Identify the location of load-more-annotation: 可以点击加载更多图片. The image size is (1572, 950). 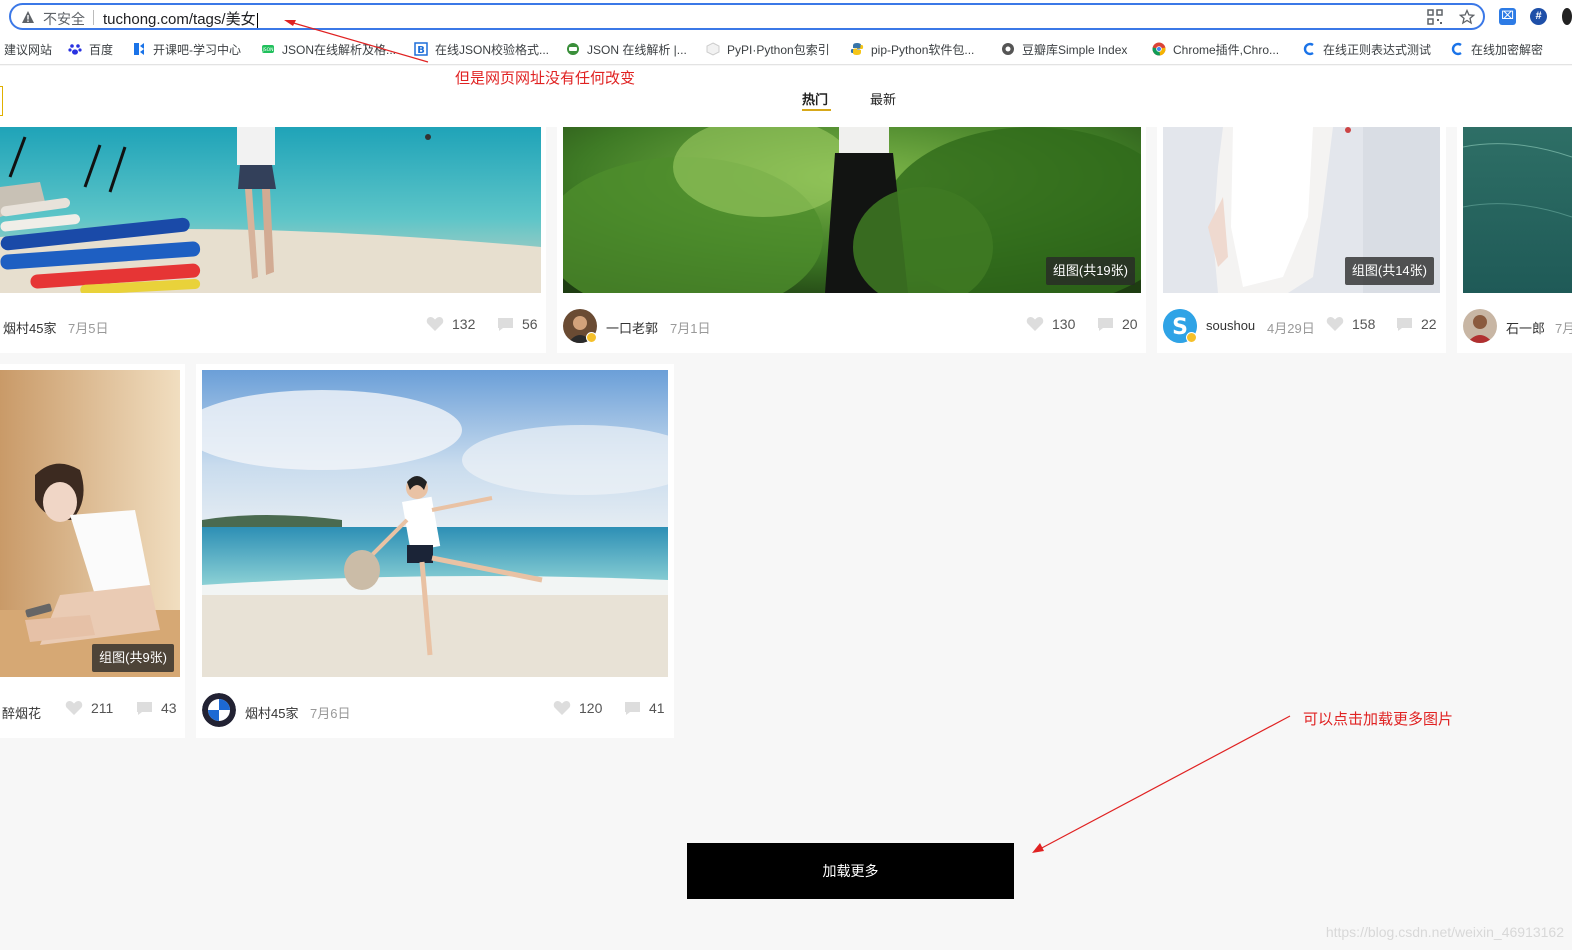
(1378, 719).